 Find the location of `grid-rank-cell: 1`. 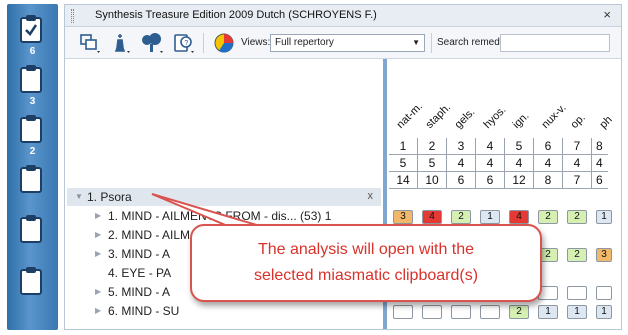

grid-rank-cell: 1 is located at coordinates (403, 146).